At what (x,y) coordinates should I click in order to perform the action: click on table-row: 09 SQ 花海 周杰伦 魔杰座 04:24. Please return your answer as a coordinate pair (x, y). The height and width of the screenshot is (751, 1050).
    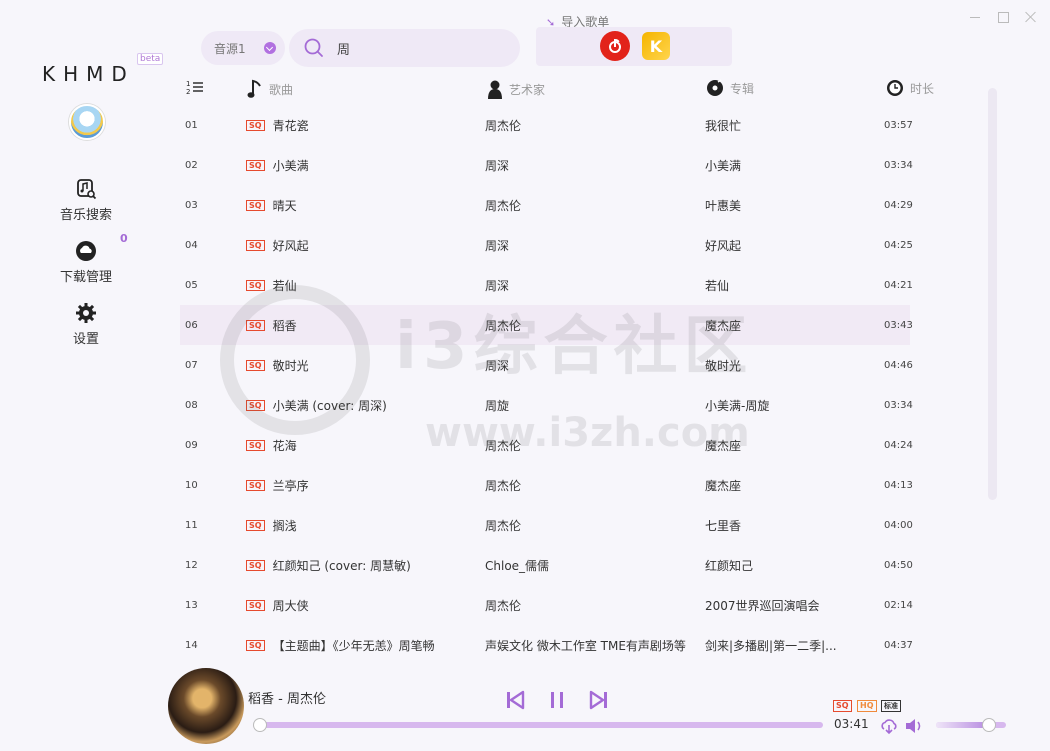
    Looking at the image, I should click on (546, 445).